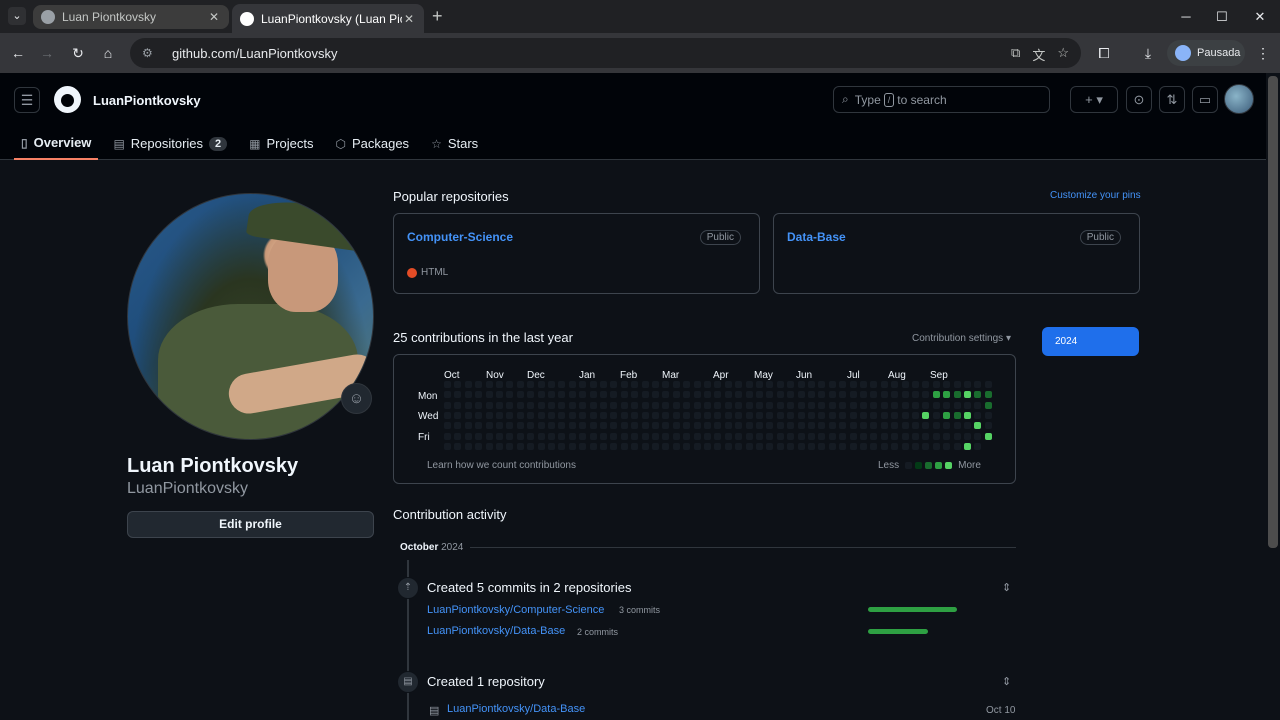  Describe the element at coordinates (605, 53) in the screenshot. I see `address-bar: ⚙ github.com/LuanPiontkovsky ⧉ 文 ☆` at that location.